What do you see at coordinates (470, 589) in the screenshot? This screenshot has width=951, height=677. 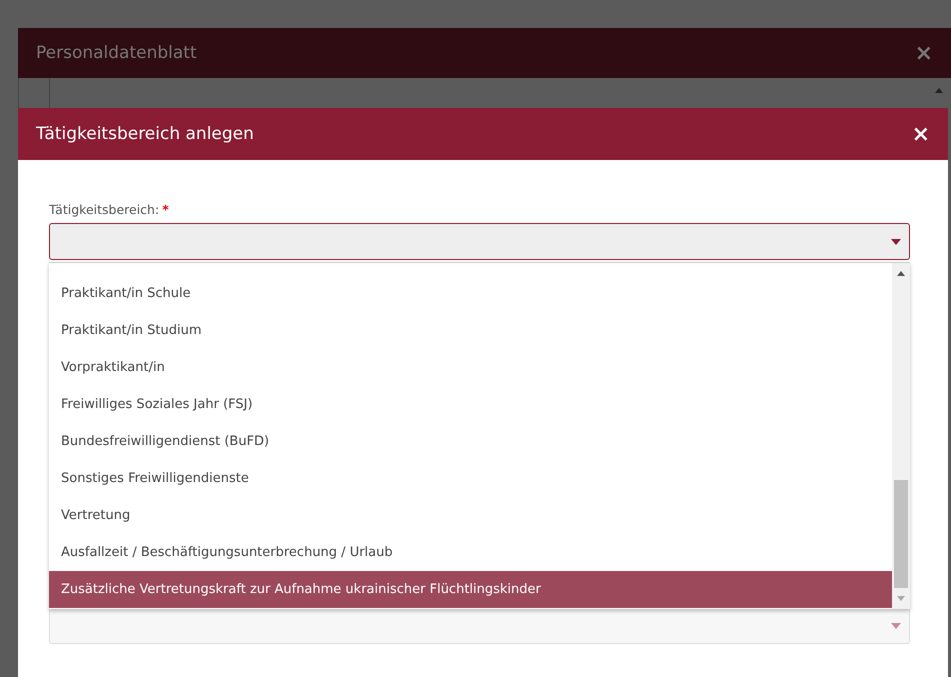 I see `dropdown-option: Zusätzliche Vertretungskraft zur Aufnahme ukrainischer Flüchtlingskinder` at bounding box center [470, 589].